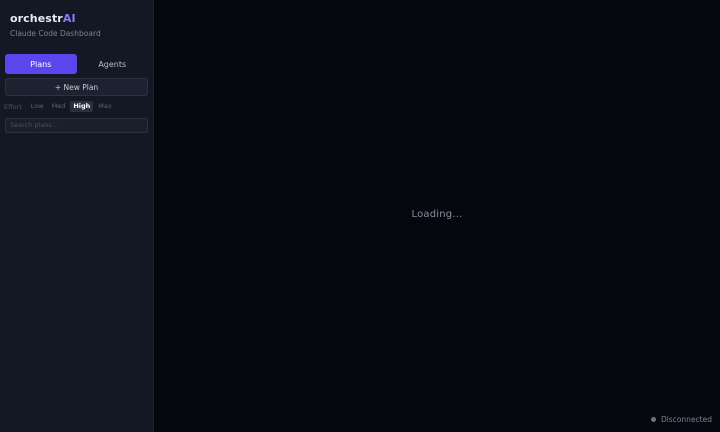 The image size is (720, 432). Describe the element at coordinates (55, 33) in the screenshot. I see `brand-subtitle: Claude Code Dashboard` at that location.